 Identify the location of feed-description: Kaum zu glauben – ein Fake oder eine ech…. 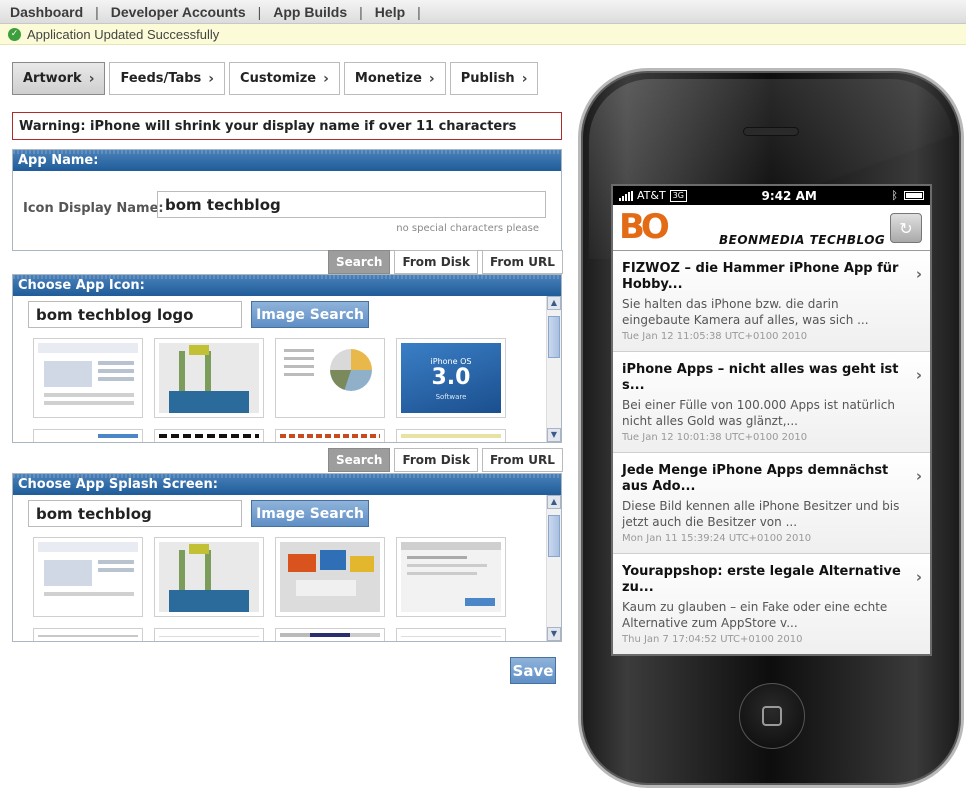
(755, 615).